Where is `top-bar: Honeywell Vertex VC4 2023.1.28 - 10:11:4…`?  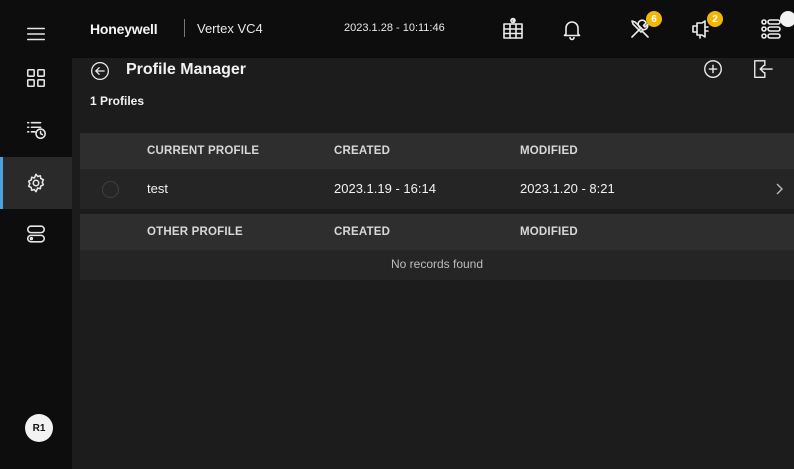
top-bar: Honeywell Vertex VC4 2023.1.28 - 10:11:4… is located at coordinates (433, 29).